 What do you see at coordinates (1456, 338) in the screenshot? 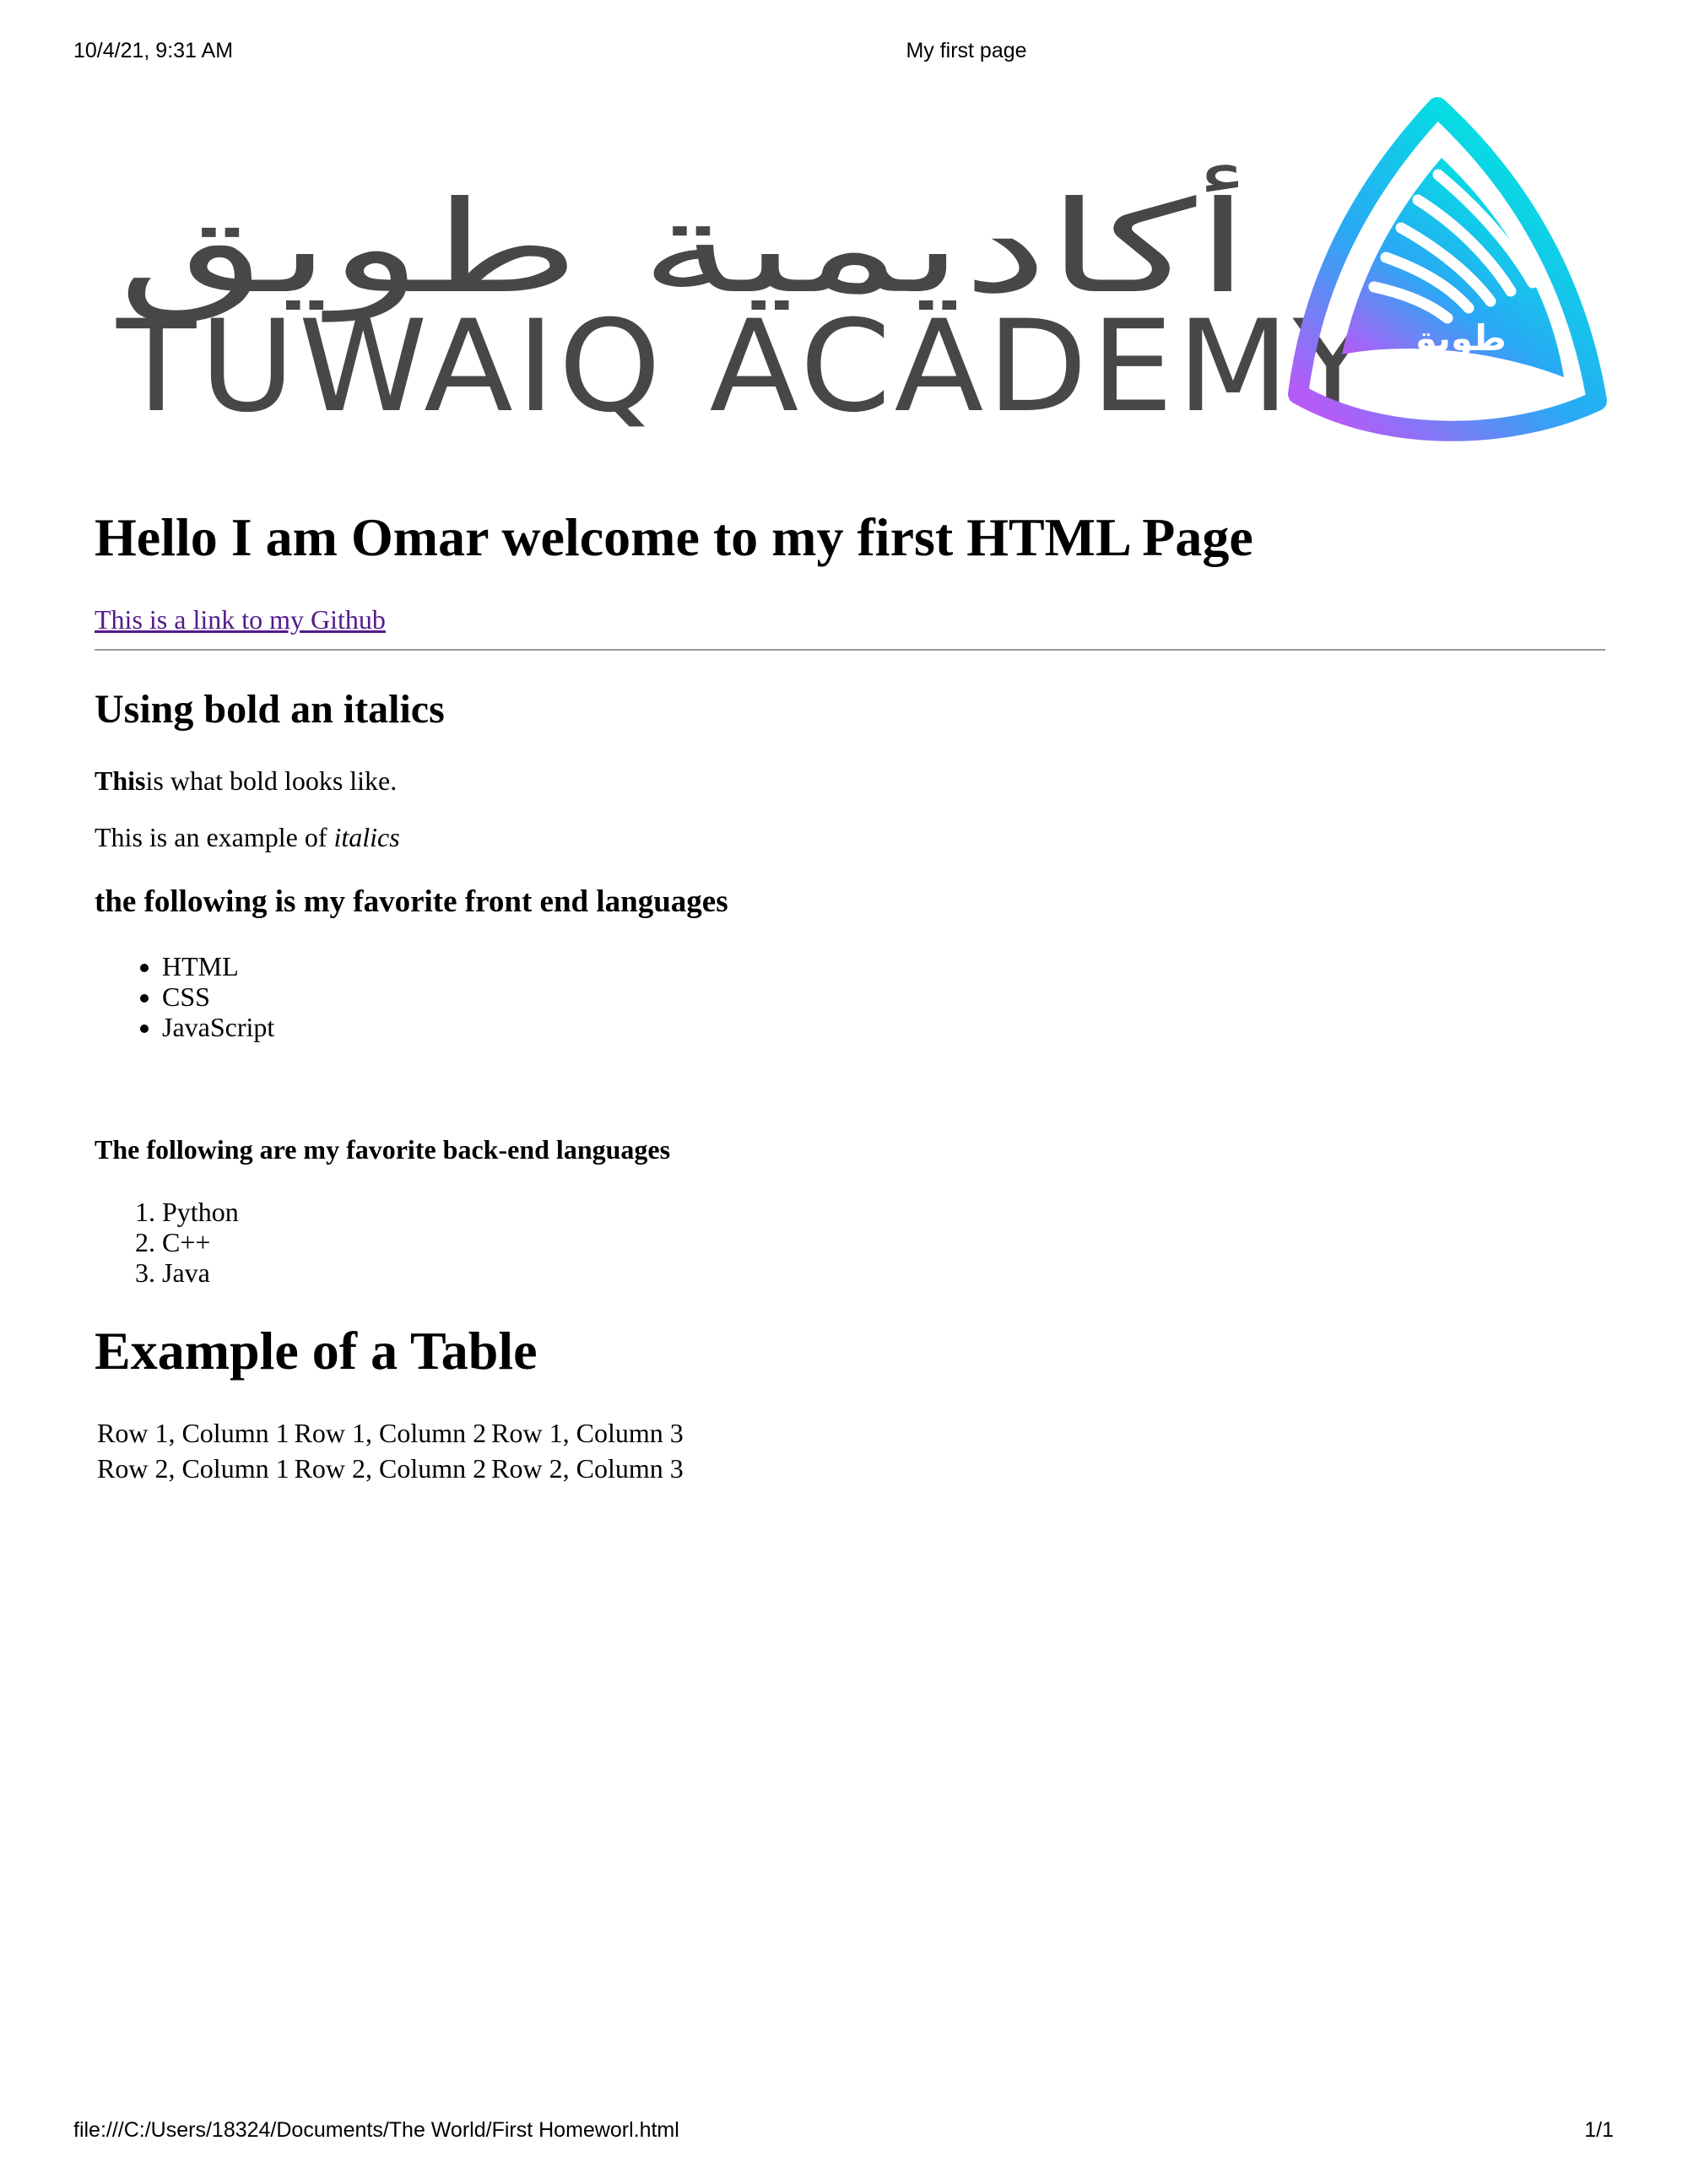
I see `emblem-calligraphy: طويق` at bounding box center [1456, 338].